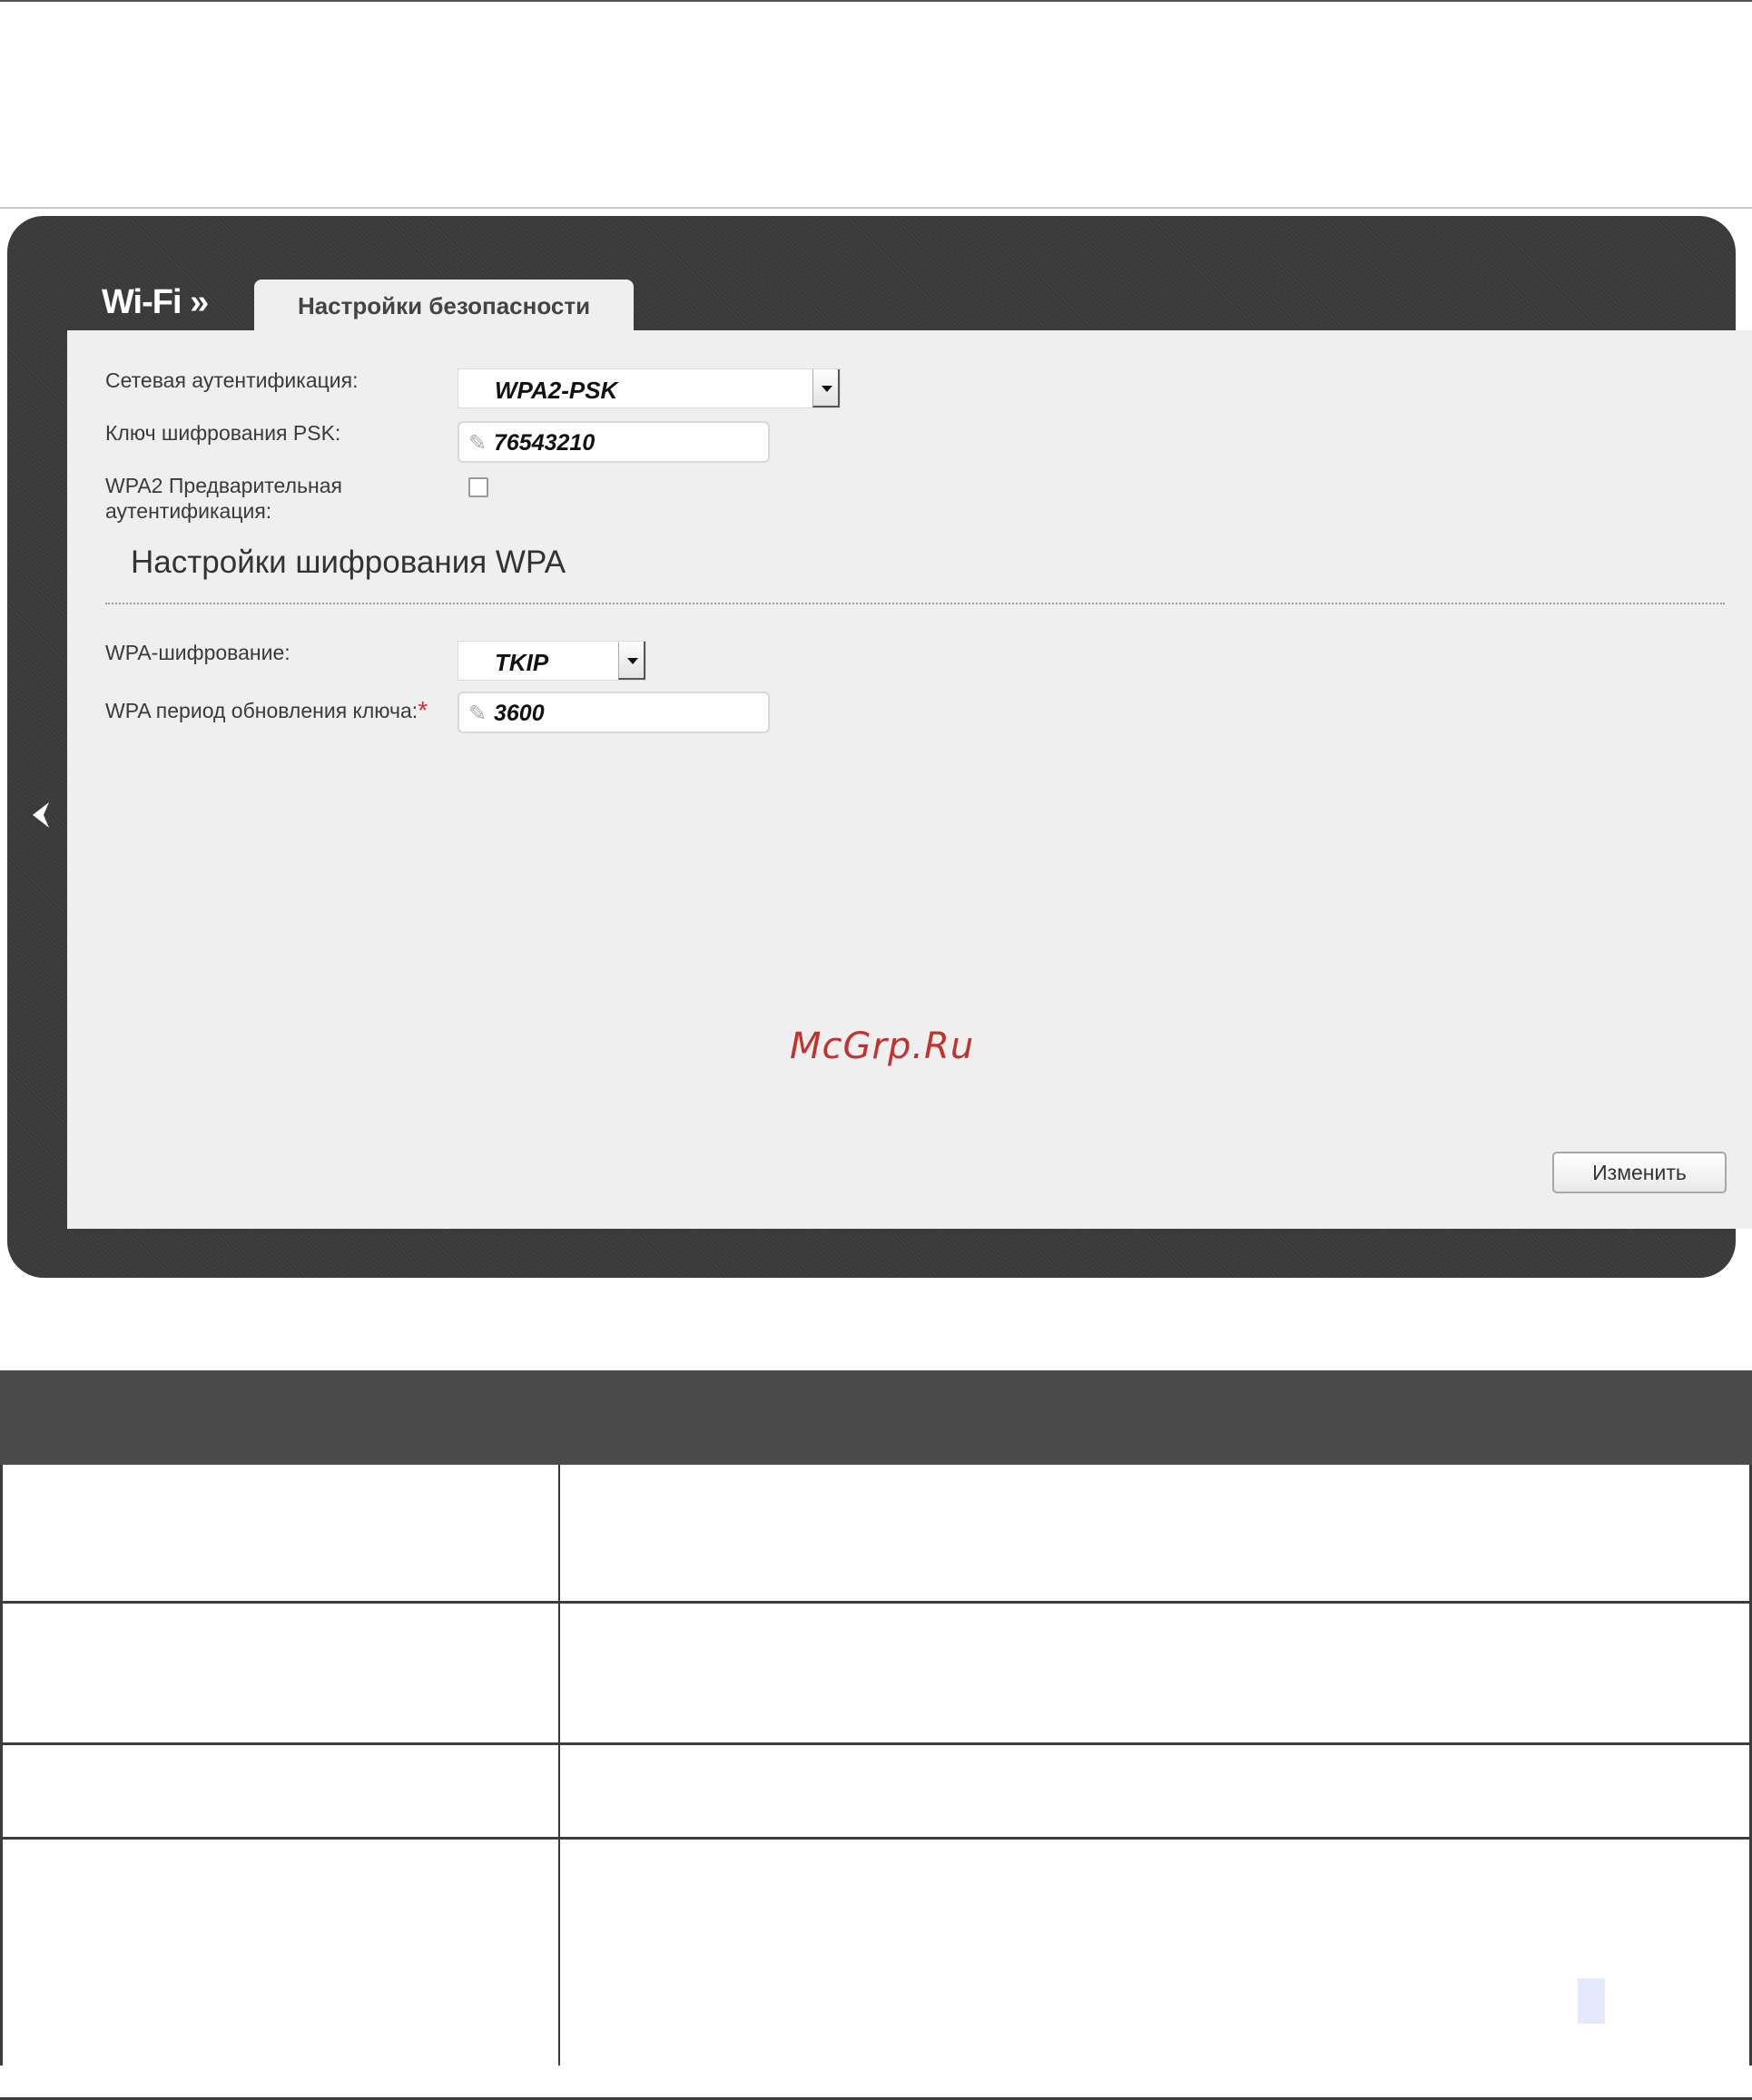 The width and height of the screenshot is (1752, 2100). What do you see at coordinates (544, 443) in the screenshot?
I see `psk-input-value: 76543210` at bounding box center [544, 443].